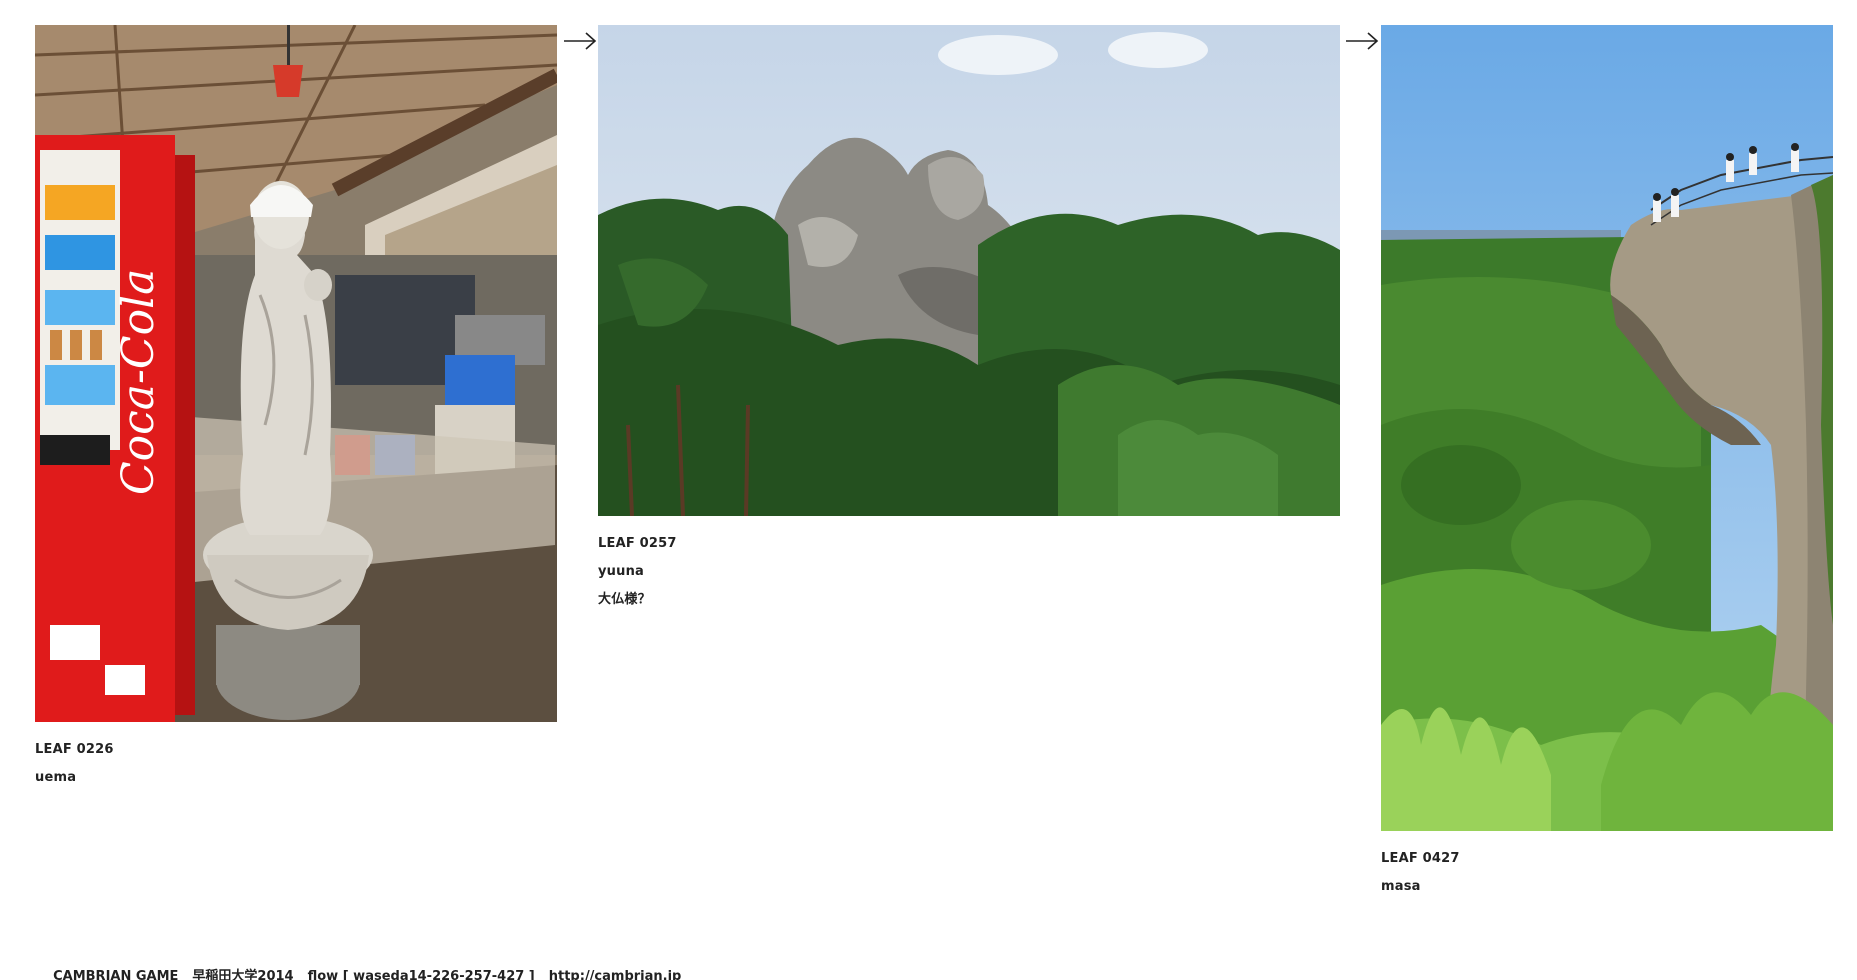 This screenshot has width=1857, height=980. What do you see at coordinates (296, 750) in the screenshot?
I see `leaf-id: LEAF 0226` at bounding box center [296, 750].